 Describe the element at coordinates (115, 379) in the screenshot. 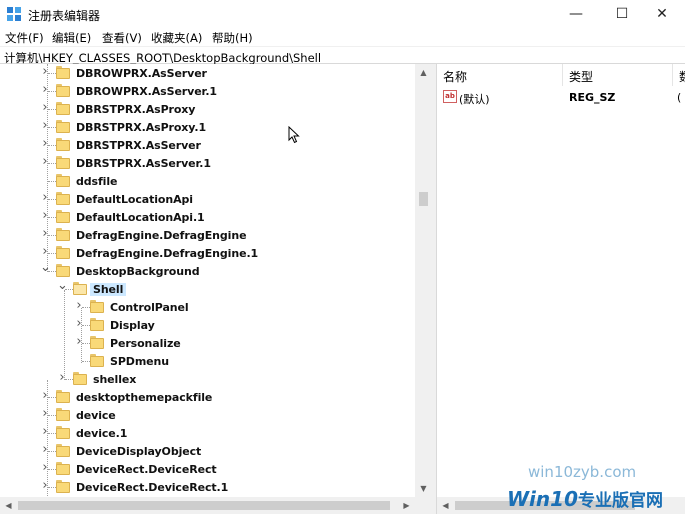

I see `tree-item-label: shellex` at that location.